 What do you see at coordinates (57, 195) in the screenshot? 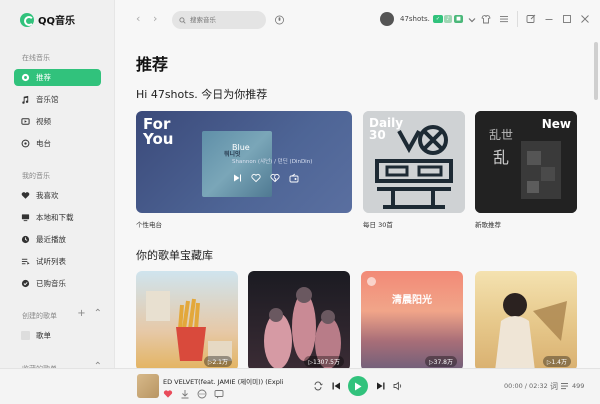
I see `sidebar-item-liked: 我喜欢` at bounding box center [57, 195].